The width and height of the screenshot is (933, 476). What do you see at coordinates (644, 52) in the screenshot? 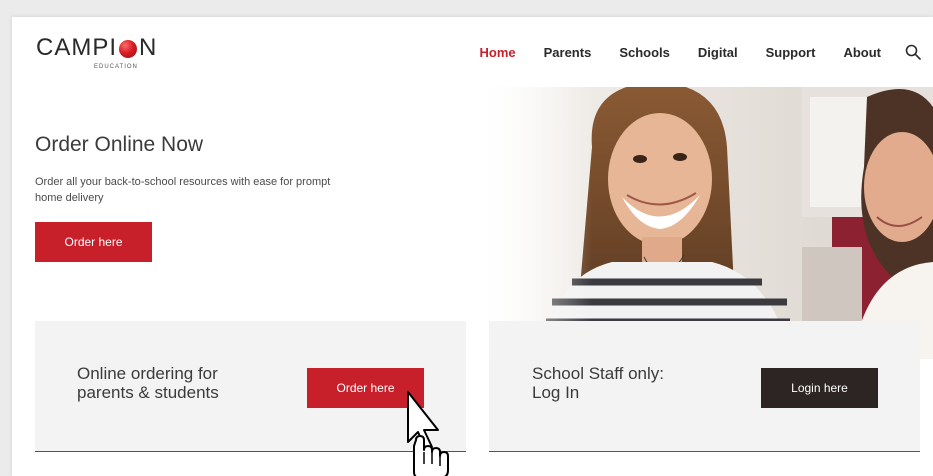
I see `nav-schools: Schools` at bounding box center [644, 52].